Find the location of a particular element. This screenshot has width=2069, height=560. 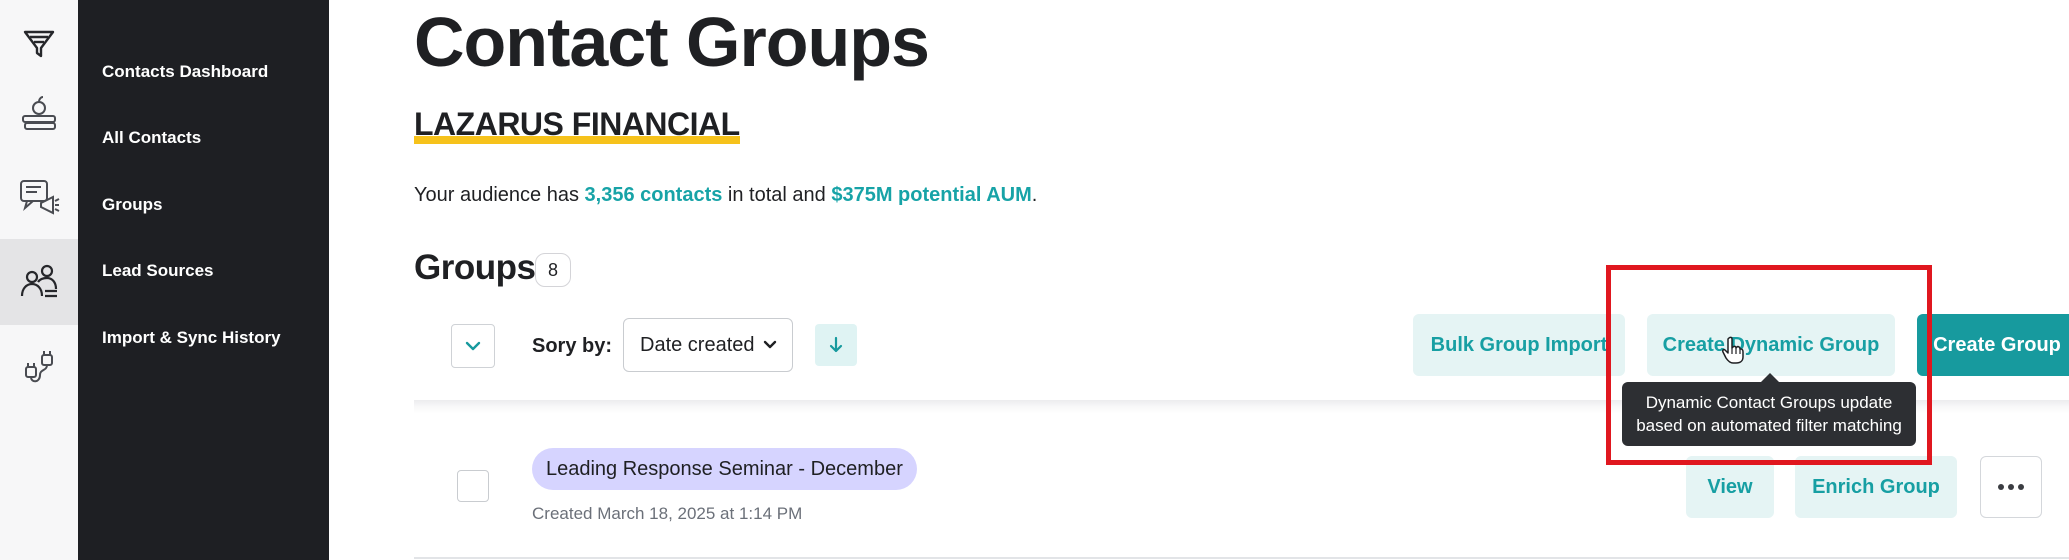

summary-prefix: Your audience has is located at coordinates (499, 195).